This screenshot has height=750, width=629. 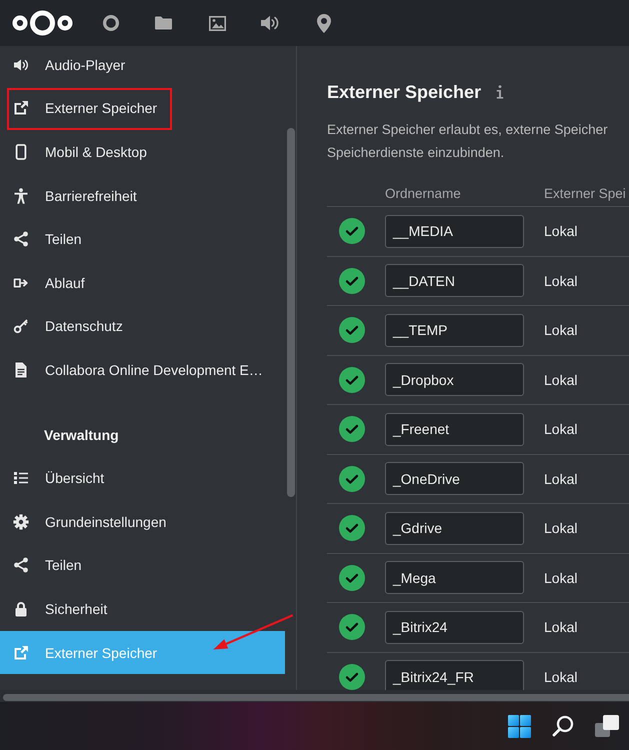 What do you see at coordinates (142, 609) in the screenshot?
I see `sidebar-item: Sicherheit` at bounding box center [142, 609].